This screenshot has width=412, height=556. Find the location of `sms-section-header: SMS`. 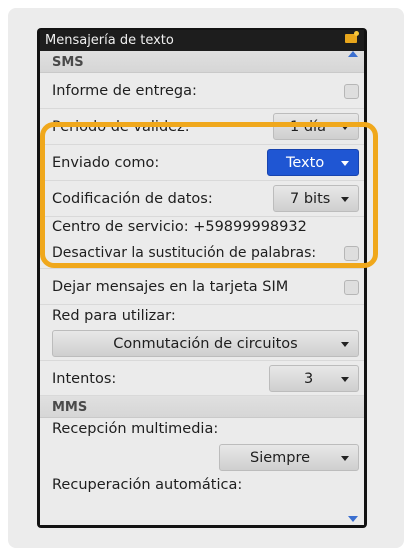

sms-section-header: SMS is located at coordinates (202, 62).